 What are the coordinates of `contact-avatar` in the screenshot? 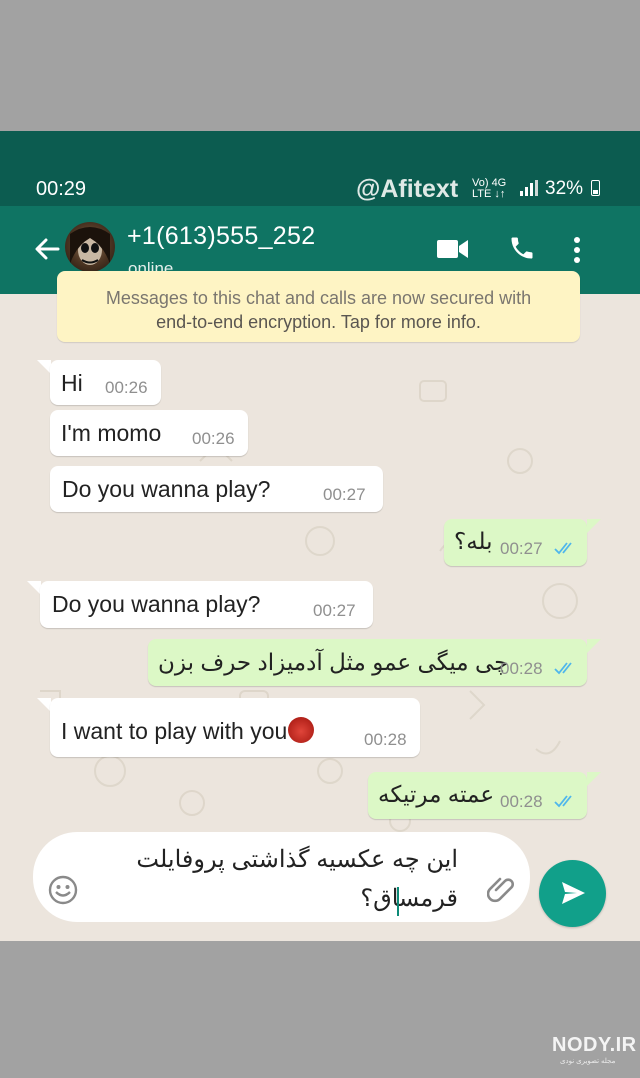 It's located at (90, 247).